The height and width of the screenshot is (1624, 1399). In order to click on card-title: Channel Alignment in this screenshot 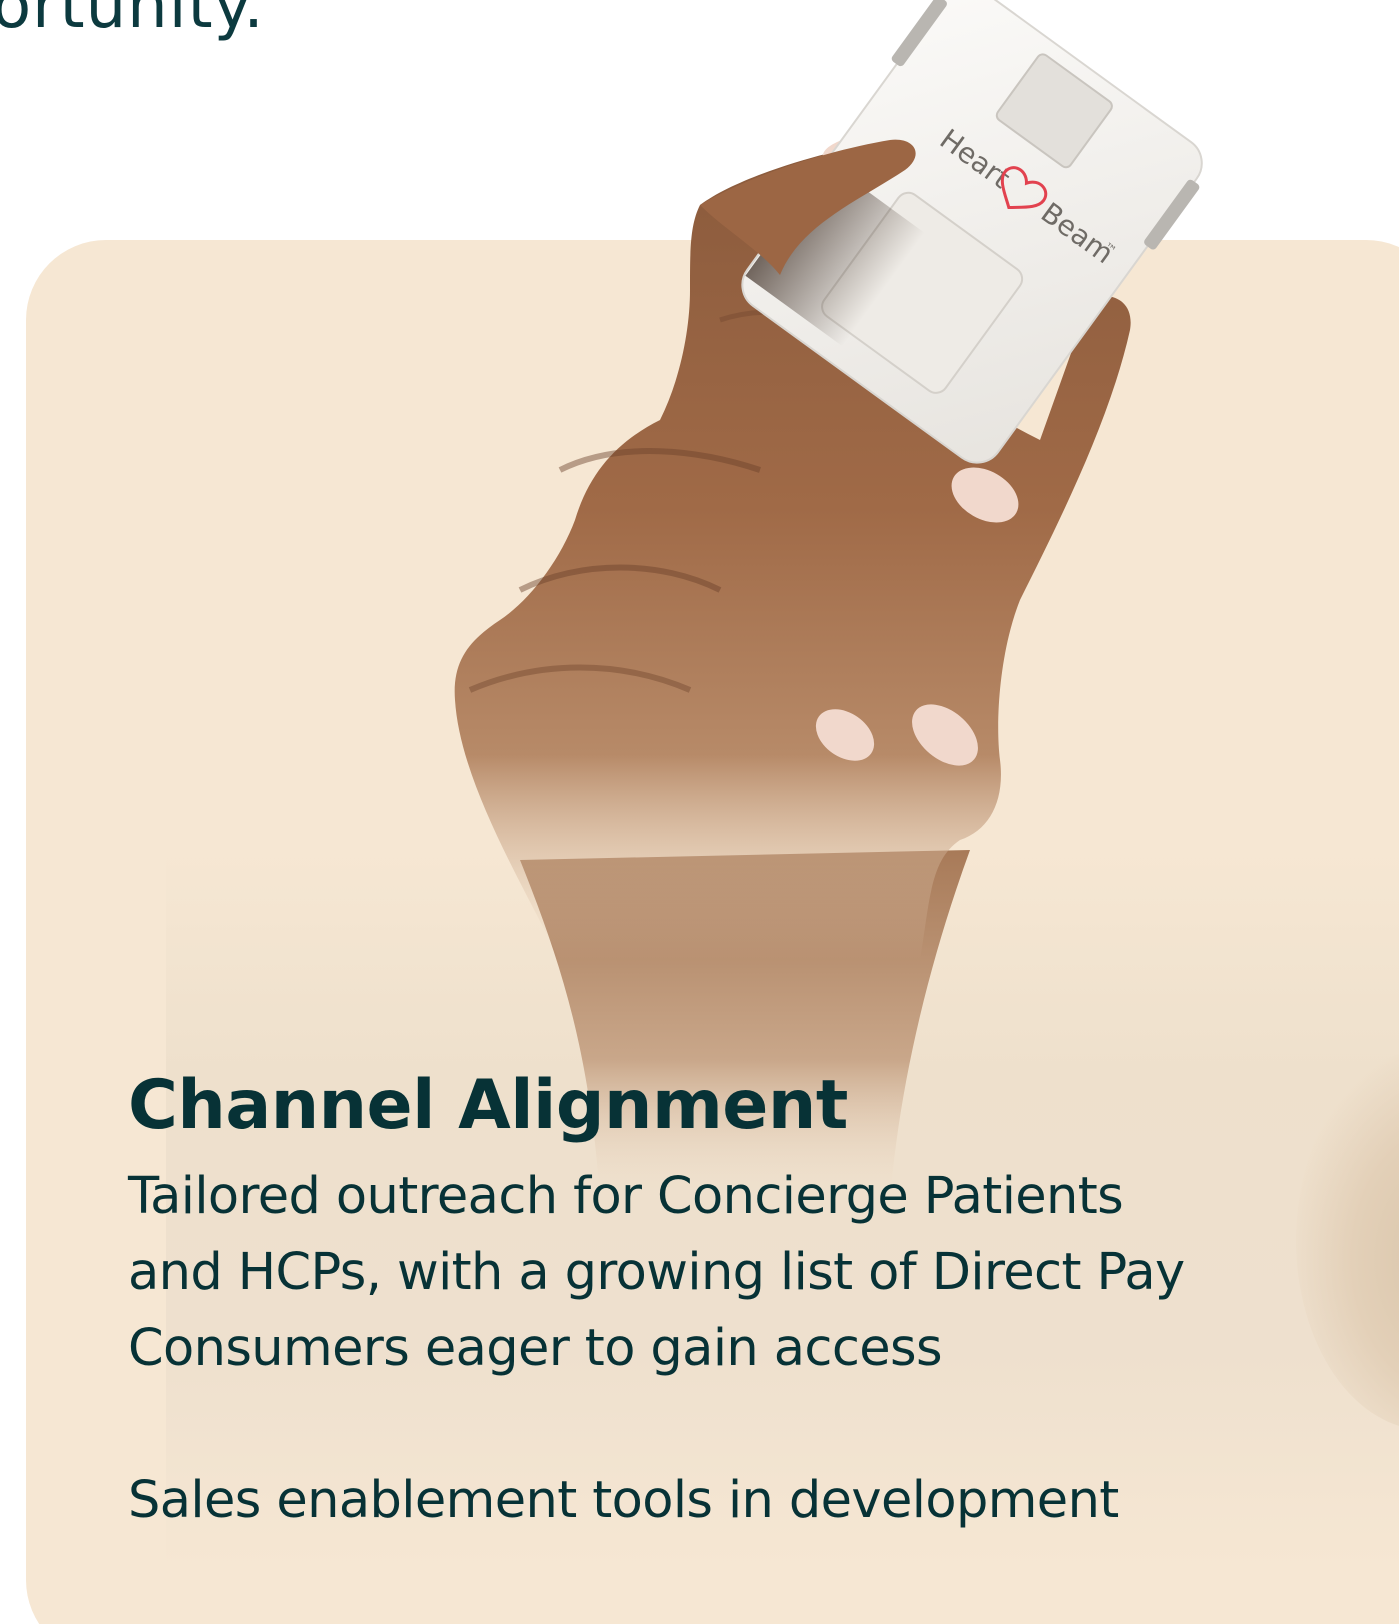, I will do `click(488, 1105)`.